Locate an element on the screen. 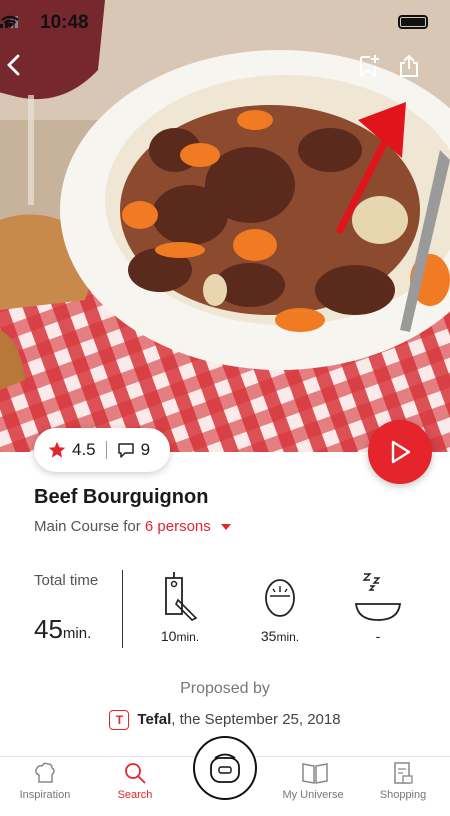 The width and height of the screenshot is (450, 816). author-line: T Tefal, the September 25, 2018 is located at coordinates (225, 720).